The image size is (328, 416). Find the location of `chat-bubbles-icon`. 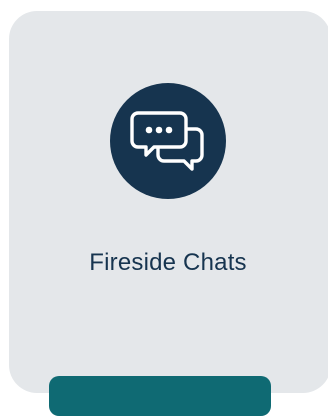

chat-bubbles-icon is located at coordinates (167, 141).